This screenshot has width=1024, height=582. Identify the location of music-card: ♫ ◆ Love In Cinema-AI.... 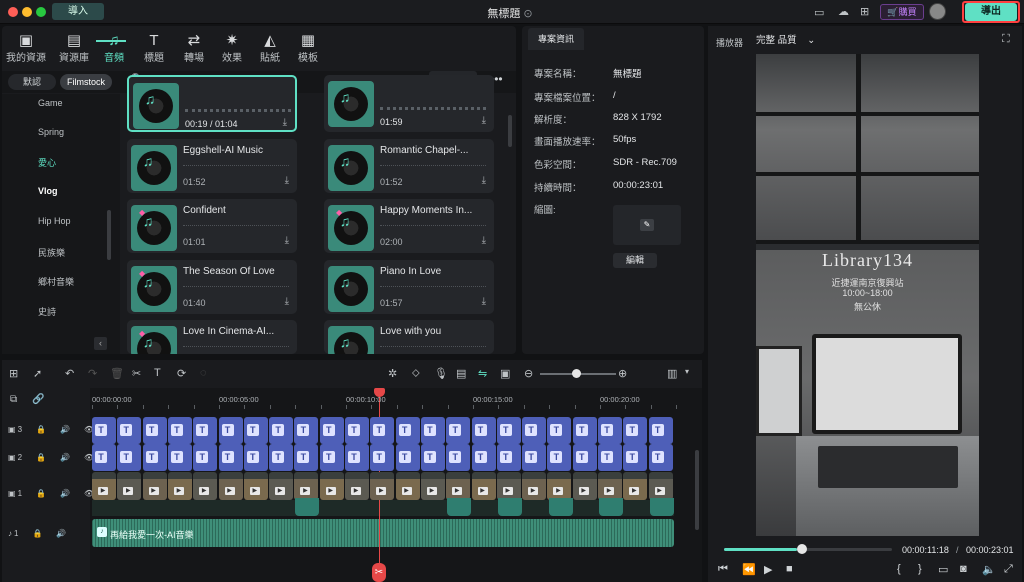
(212, 337).